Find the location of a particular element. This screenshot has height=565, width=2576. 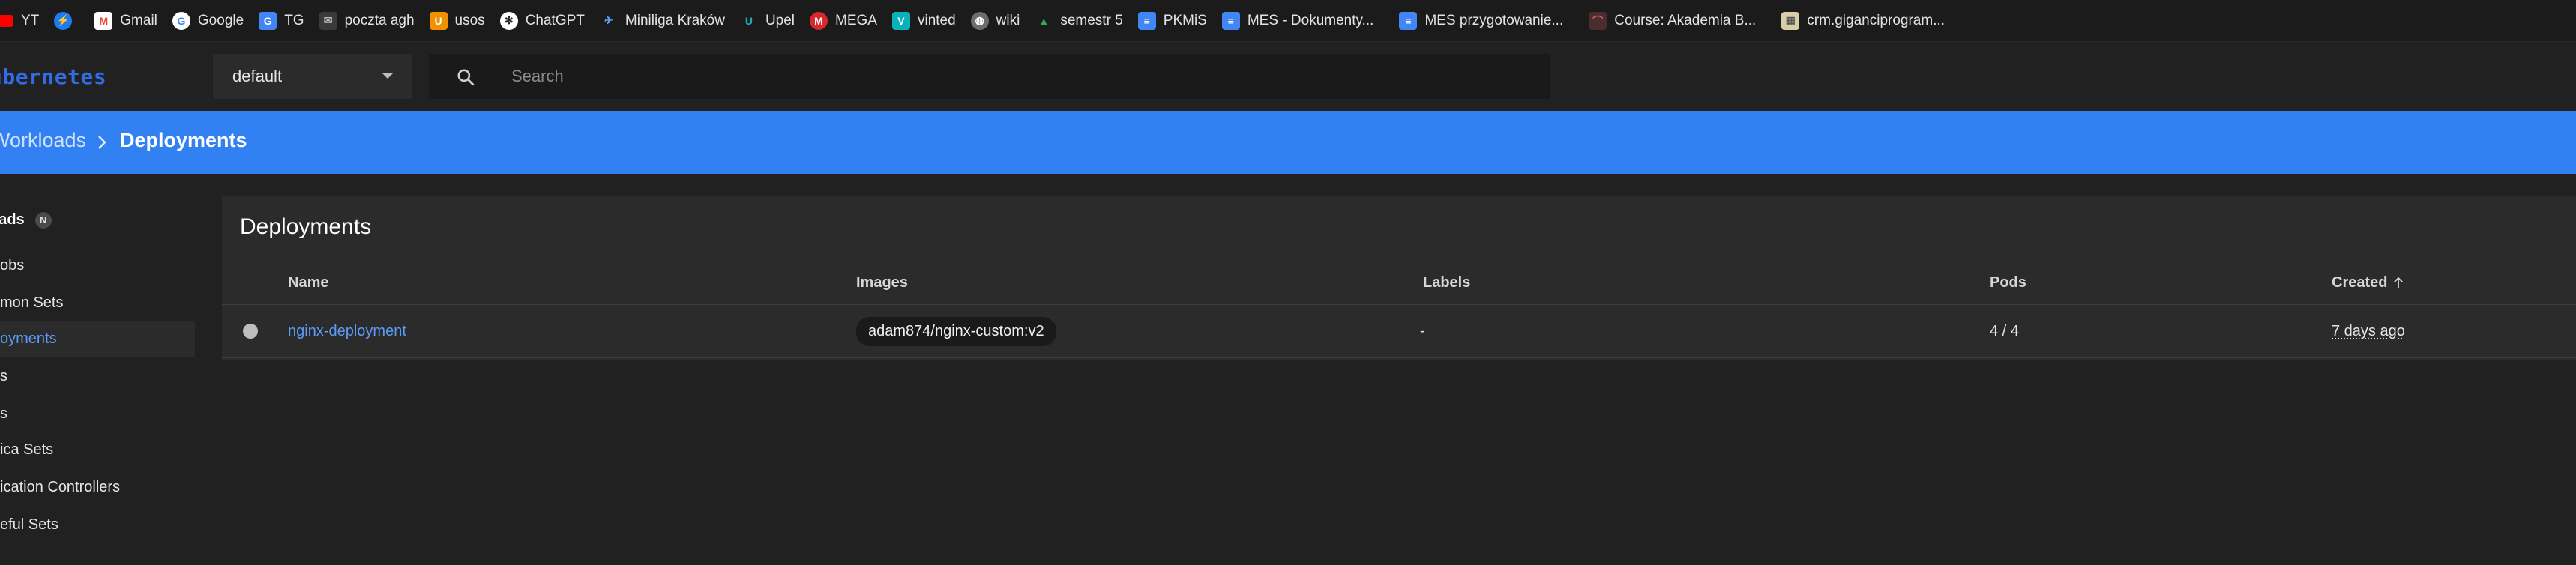

bookmark-mega: M MEGA is located at coordinates (844, 21).